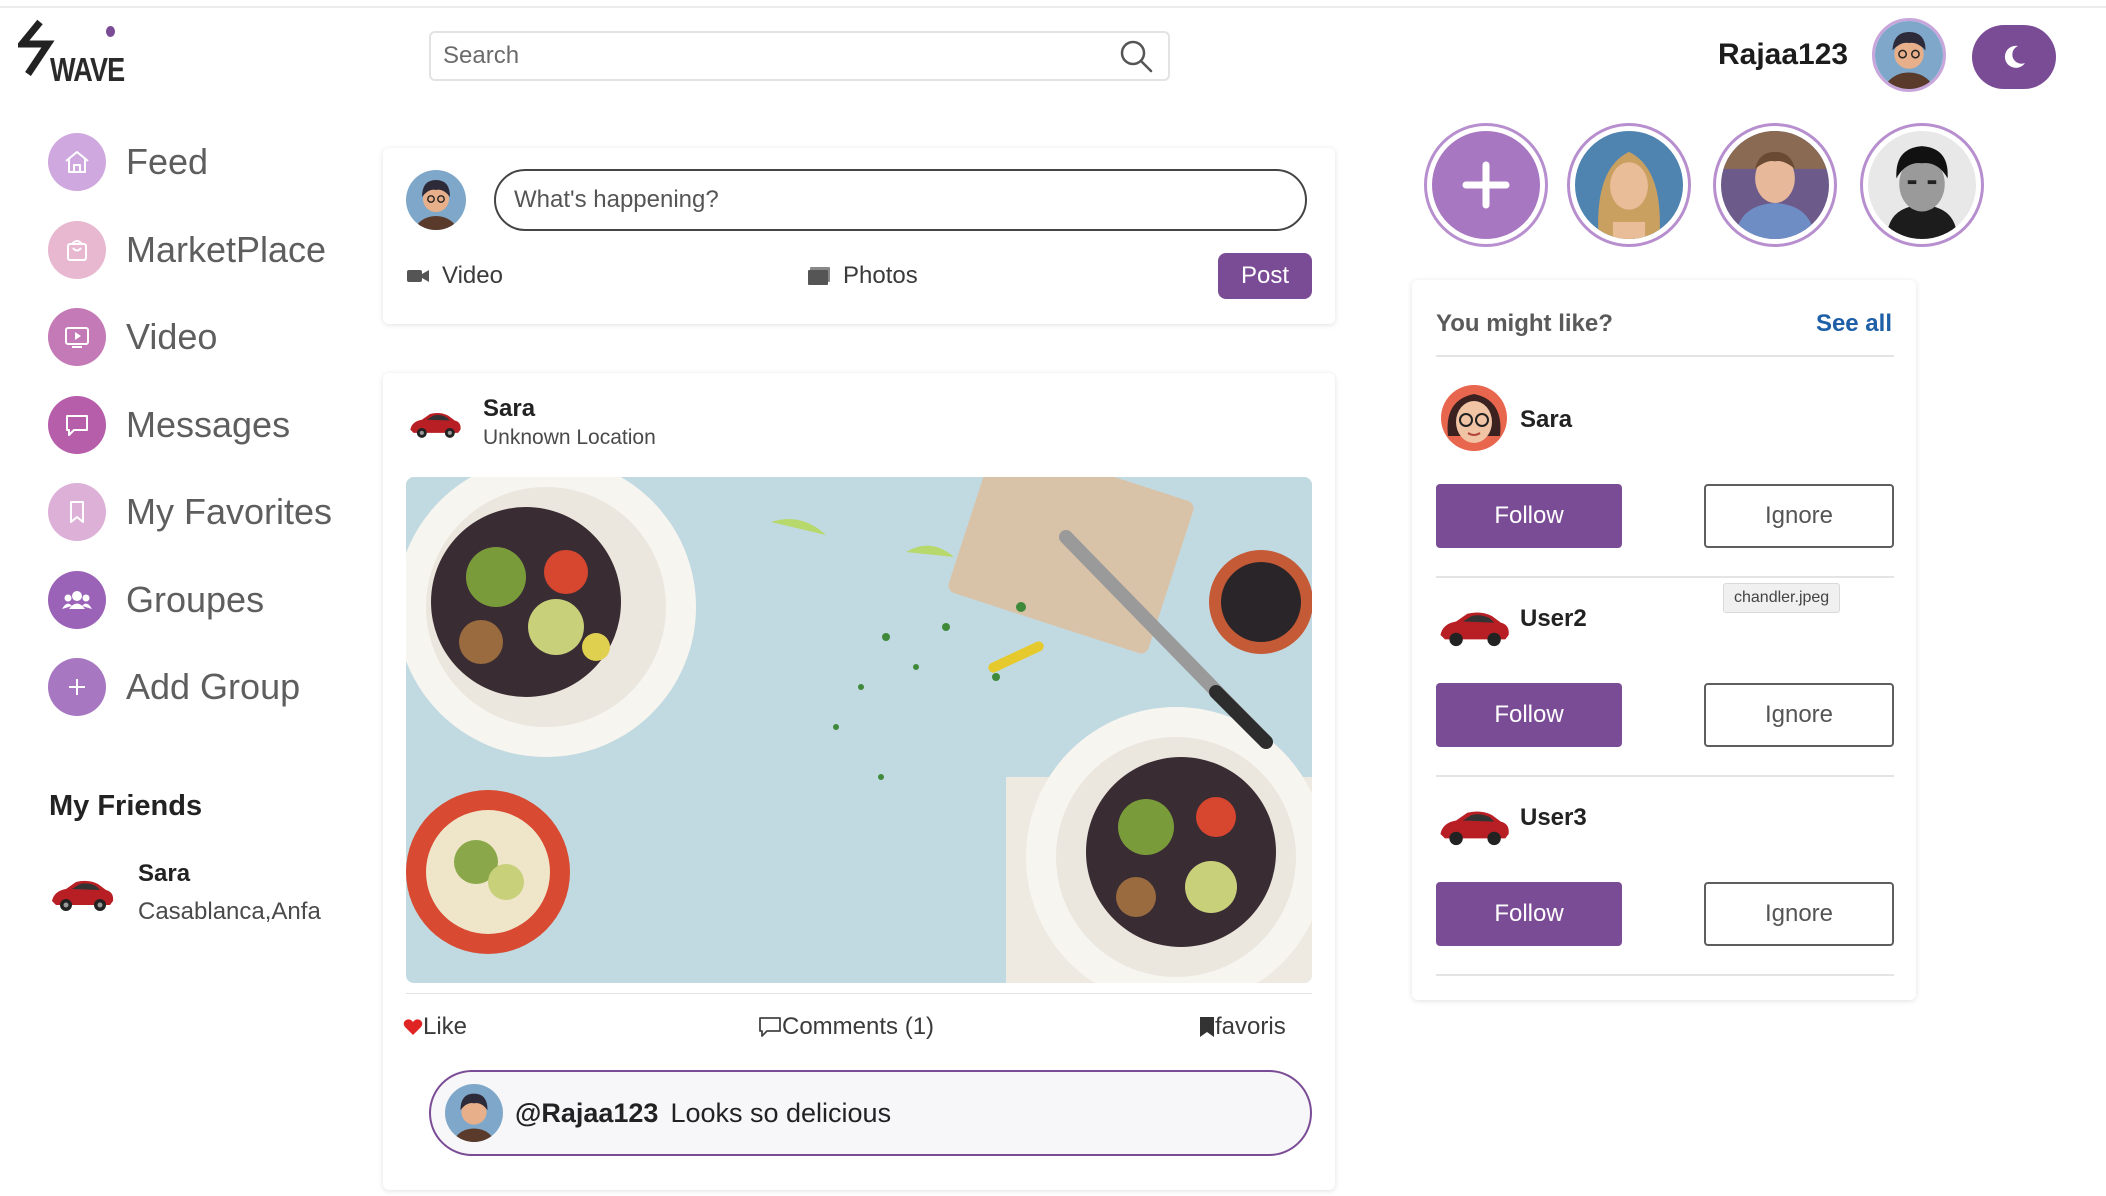 Image resolution: width=2106 pixels, height=1196 pixels. I want to click on suggestion-name: Sara, so click(1546, 420).